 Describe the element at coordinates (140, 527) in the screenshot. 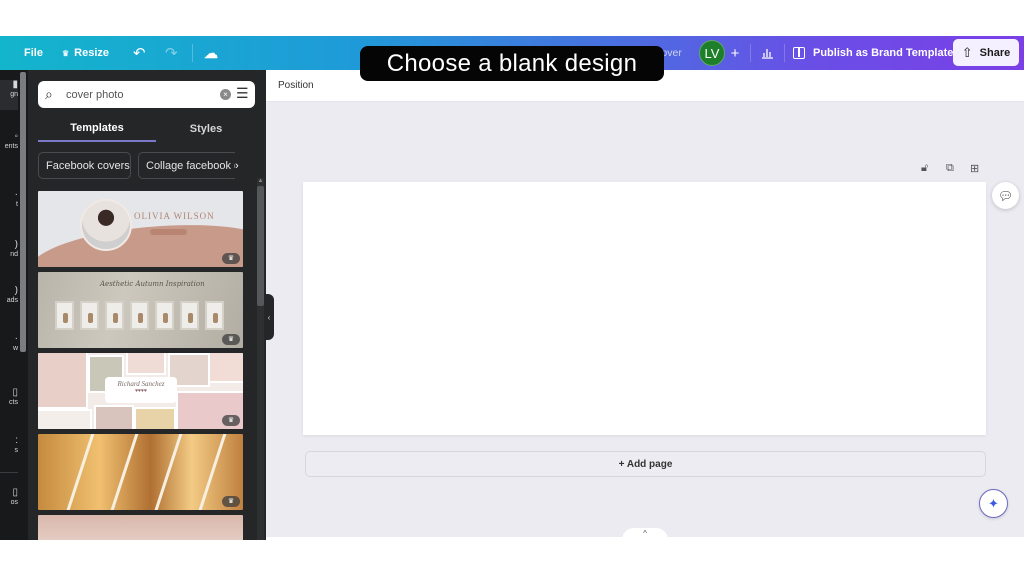

I see `template-thumbnail` at that location.